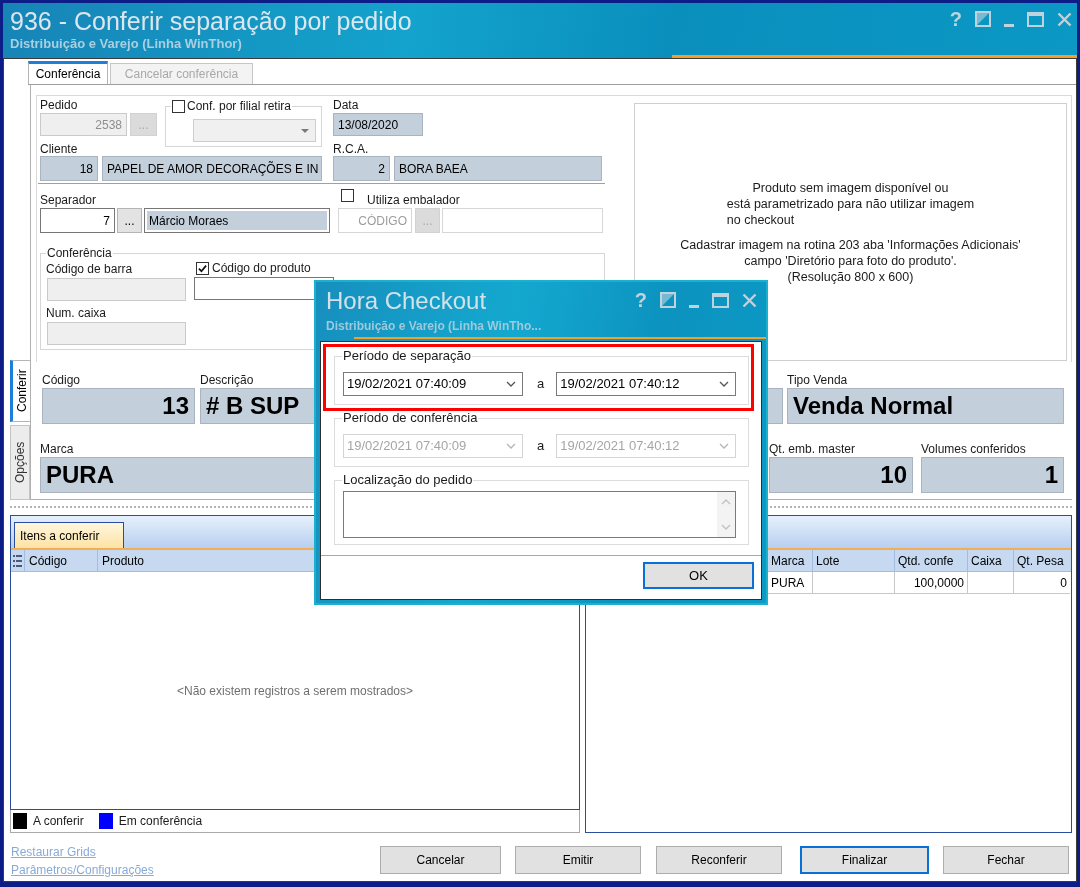  Describe the element at coordinates (578, 860) in the screenshot. I see `action-button: Emitir` at that location.